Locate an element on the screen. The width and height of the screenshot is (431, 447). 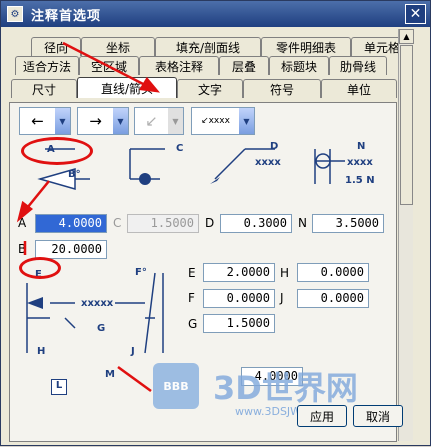
field-f: 0.0000 is located at coordinates (239, 298).